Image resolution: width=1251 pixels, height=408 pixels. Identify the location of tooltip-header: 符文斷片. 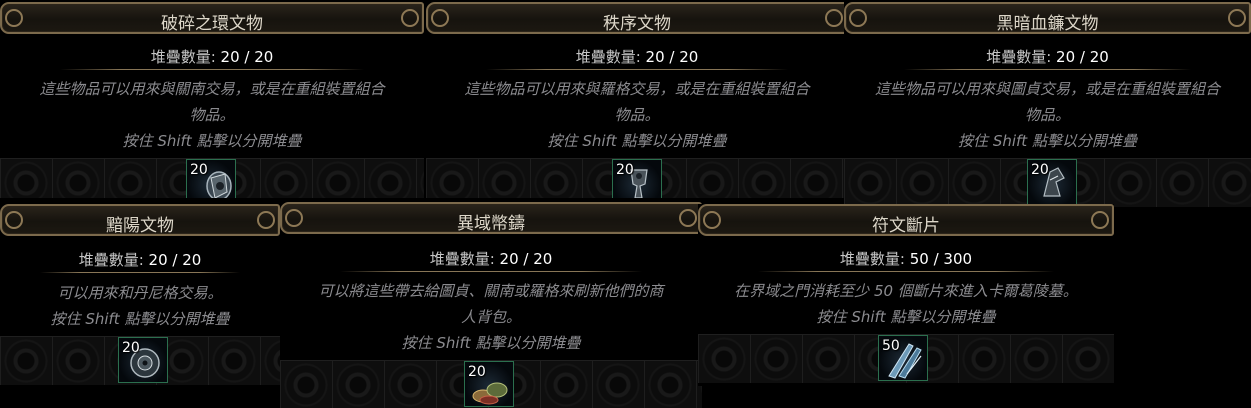
(906, 220).